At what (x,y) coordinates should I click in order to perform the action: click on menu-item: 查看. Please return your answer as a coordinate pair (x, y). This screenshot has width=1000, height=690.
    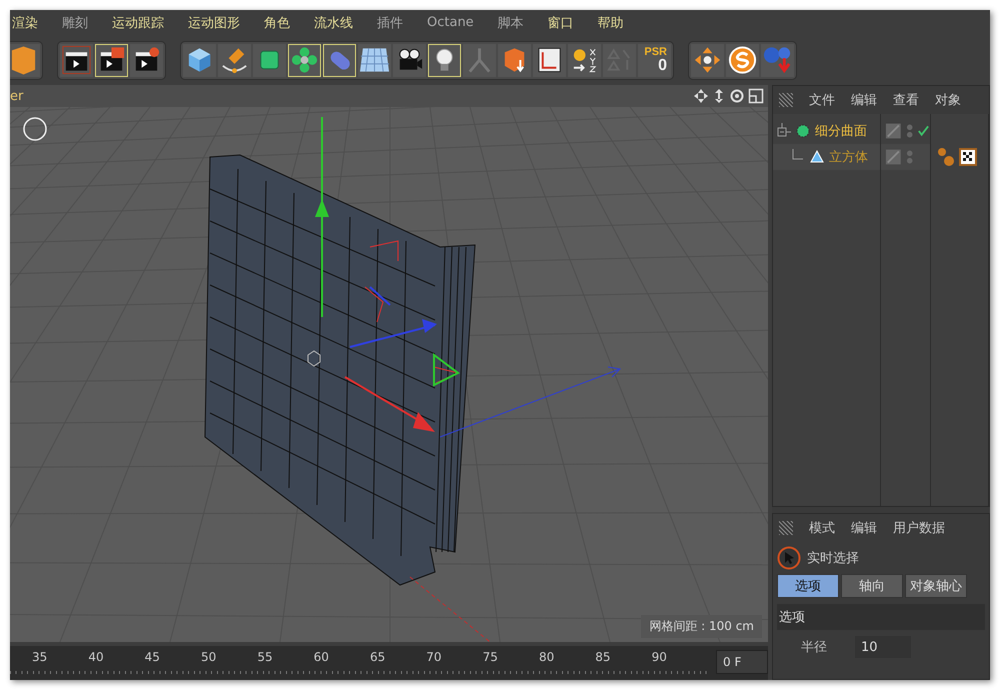
    Looking at the image, I should click on (906, 100).